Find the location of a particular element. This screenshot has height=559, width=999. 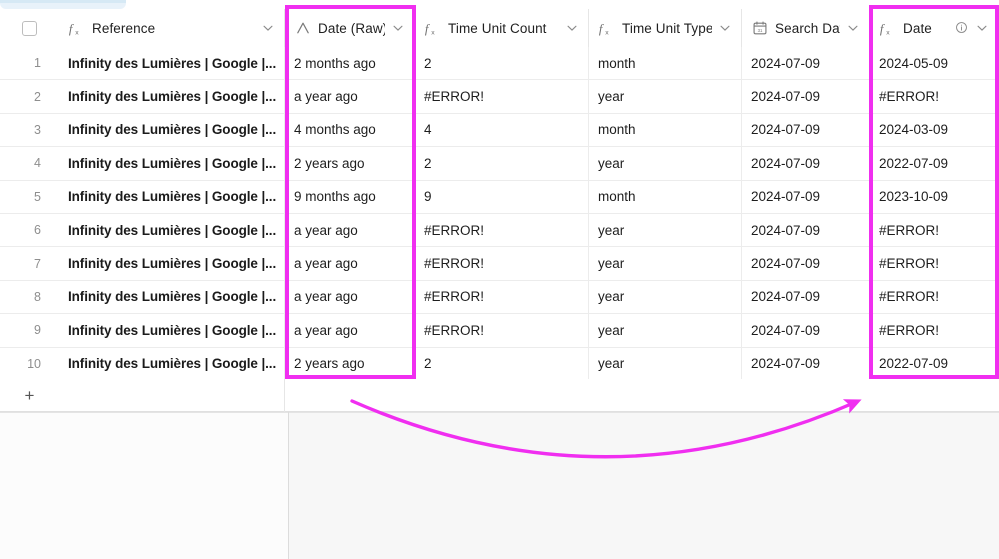

cell-date: 2024-05-09 is located at coordinates (934, 63).